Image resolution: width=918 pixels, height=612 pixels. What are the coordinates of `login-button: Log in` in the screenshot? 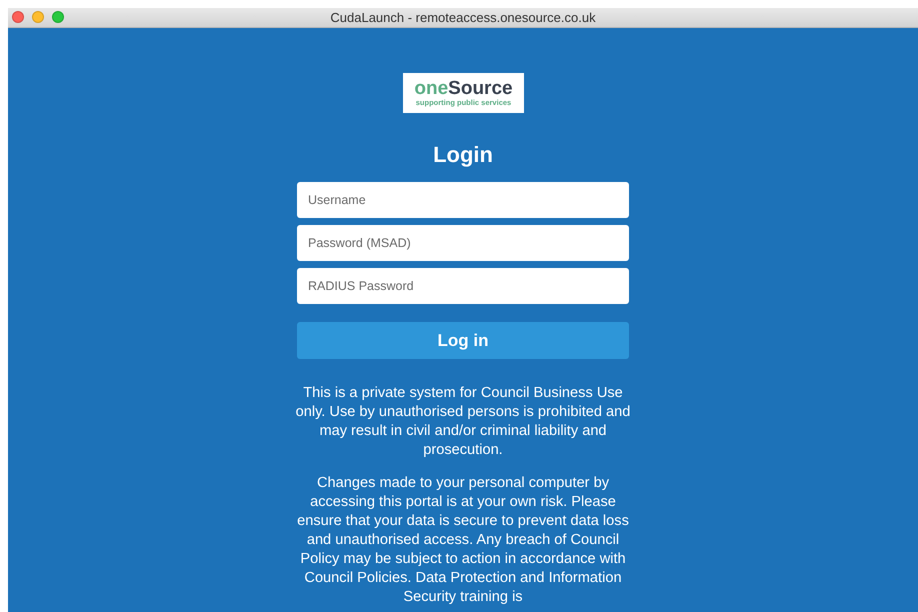 It's located at (463, 340).